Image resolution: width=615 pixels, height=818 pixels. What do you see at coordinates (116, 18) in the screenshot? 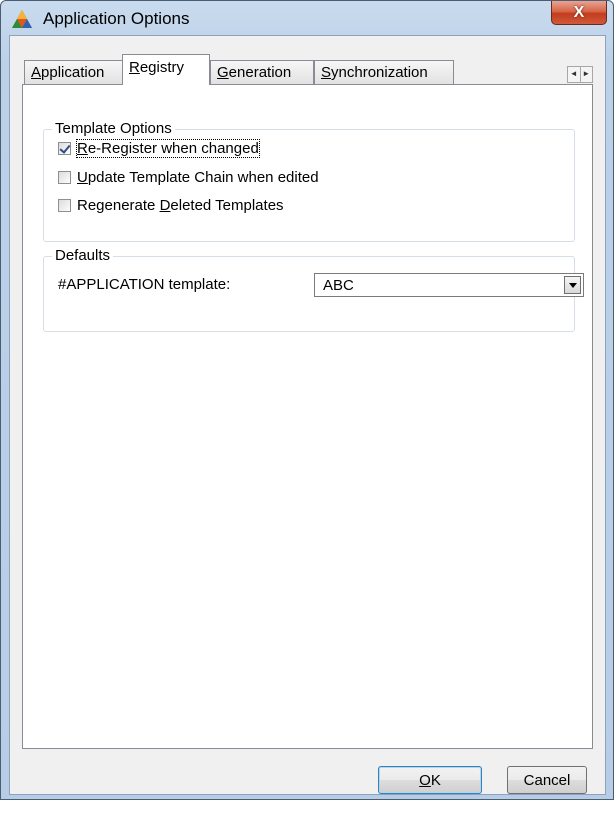
I see `window-title: Application Options` at bounding box center [116, 18].